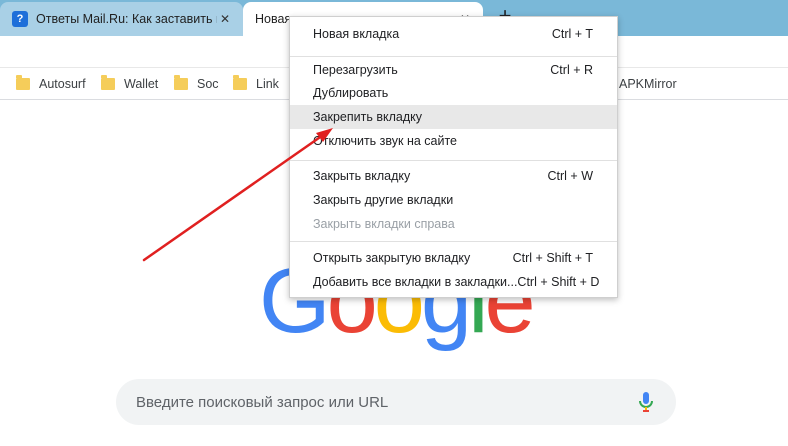 This screenshot has height=446, width=788. Describe the element at coordinates (453, 93) in the screenshot. I see `menu-item-duplicate: Дублировать` at that location.